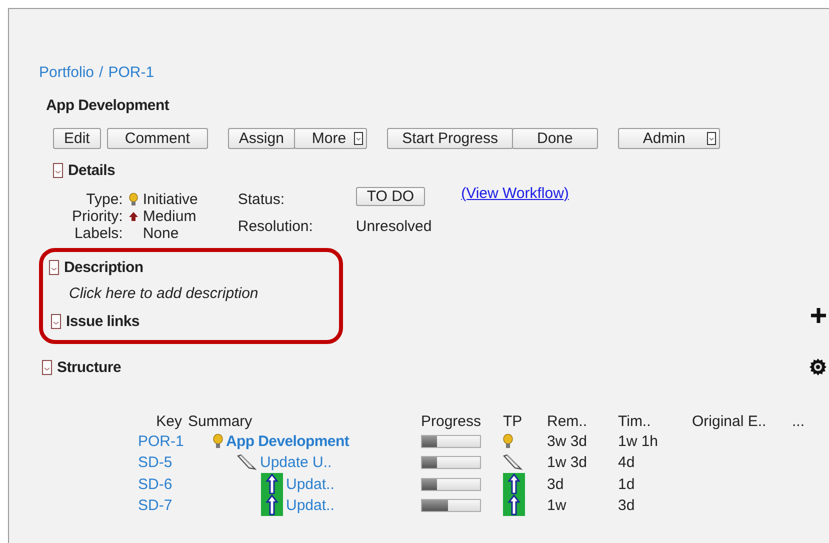  What do you see at coordinates (391, 196) in the screenshot?
I see `status-lozenge: TO DO` at bounding box center [391, 196].